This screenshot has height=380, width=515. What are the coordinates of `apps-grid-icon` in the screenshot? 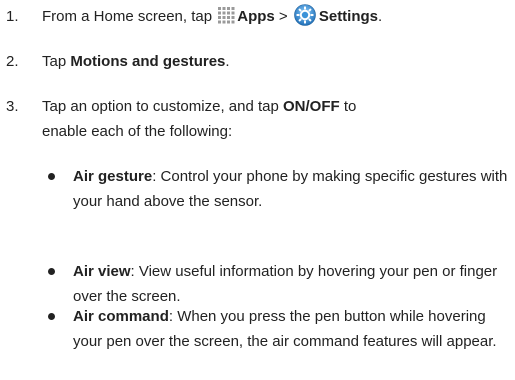 It's located at (226, 15).